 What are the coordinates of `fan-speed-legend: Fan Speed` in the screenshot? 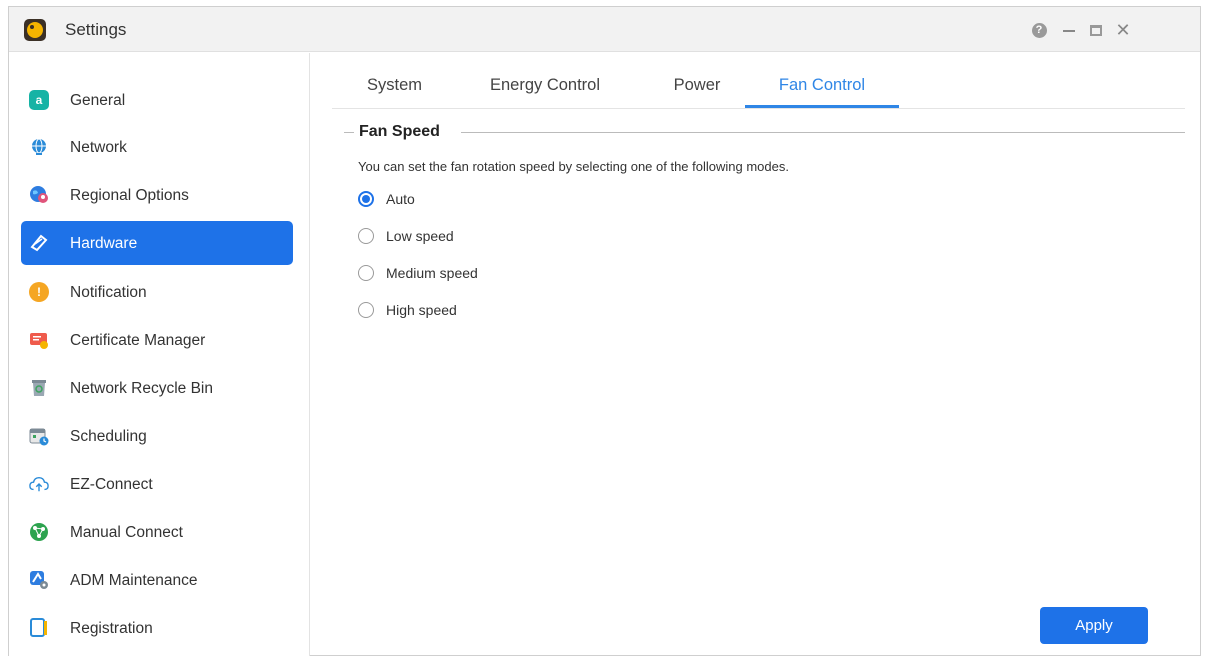 It's located at (399, 131).